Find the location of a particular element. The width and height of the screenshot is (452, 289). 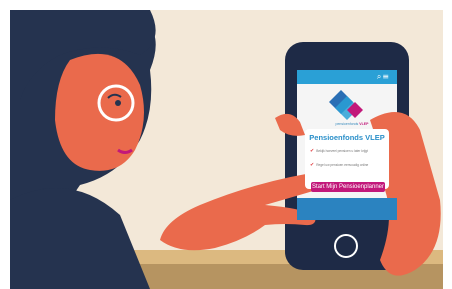

topbar-icons: ⌕≡ is located at coordinates (382, 77).